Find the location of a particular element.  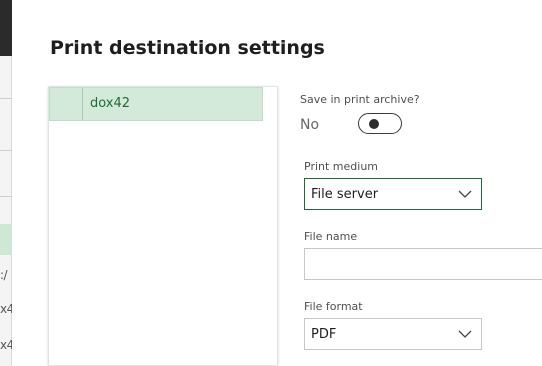

background-app-strip: :/ x4 x4 is located at coordinates (6, 183).